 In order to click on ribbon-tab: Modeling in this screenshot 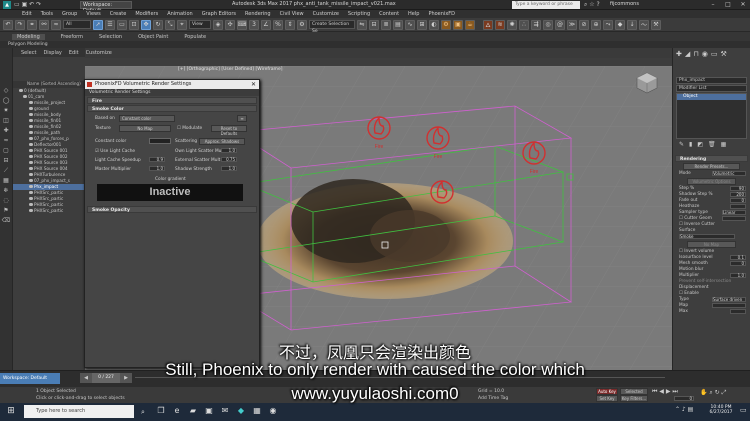, I will do `click(28, 36)`.